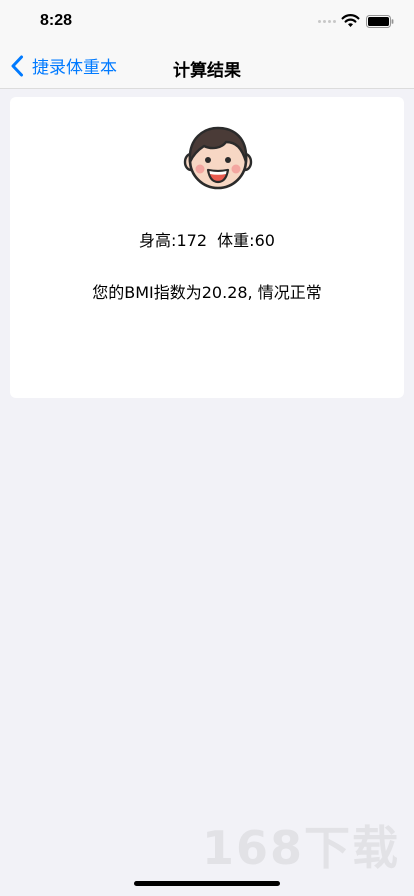 The width and height of the screenshot is (414, 896). Describe the element at coordinates (158, 240) in the screenshot. I see `height-label: 身高:` at that location.